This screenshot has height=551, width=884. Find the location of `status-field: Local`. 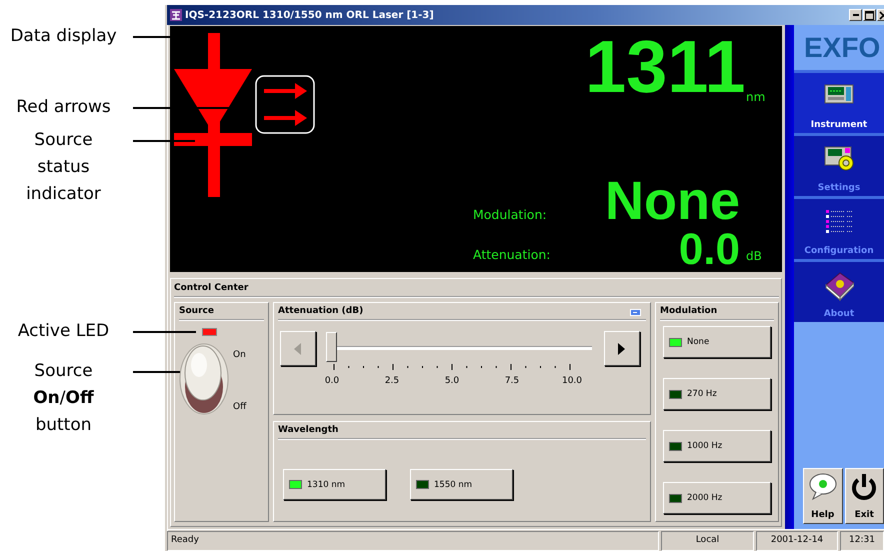

status-field: Local is located at coordinates (707, 541).